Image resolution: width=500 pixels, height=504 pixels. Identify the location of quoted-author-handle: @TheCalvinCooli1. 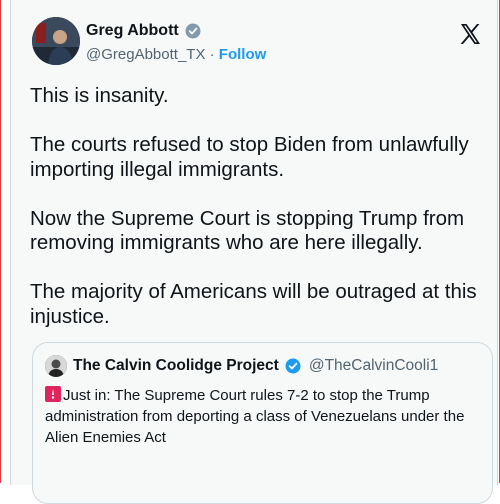
(373, 365).